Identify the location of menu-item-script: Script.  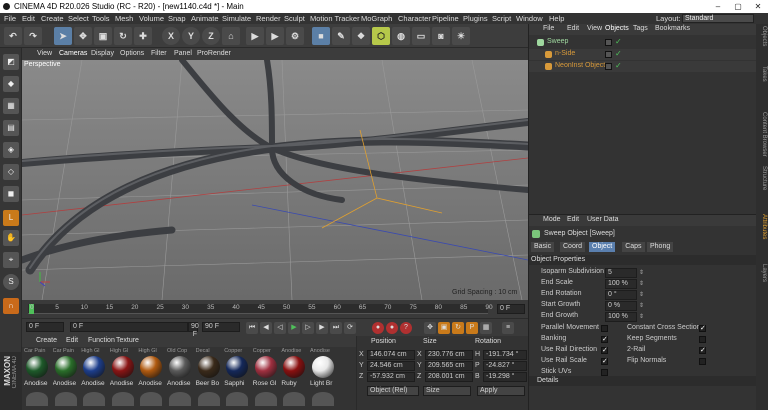
(501, 18).